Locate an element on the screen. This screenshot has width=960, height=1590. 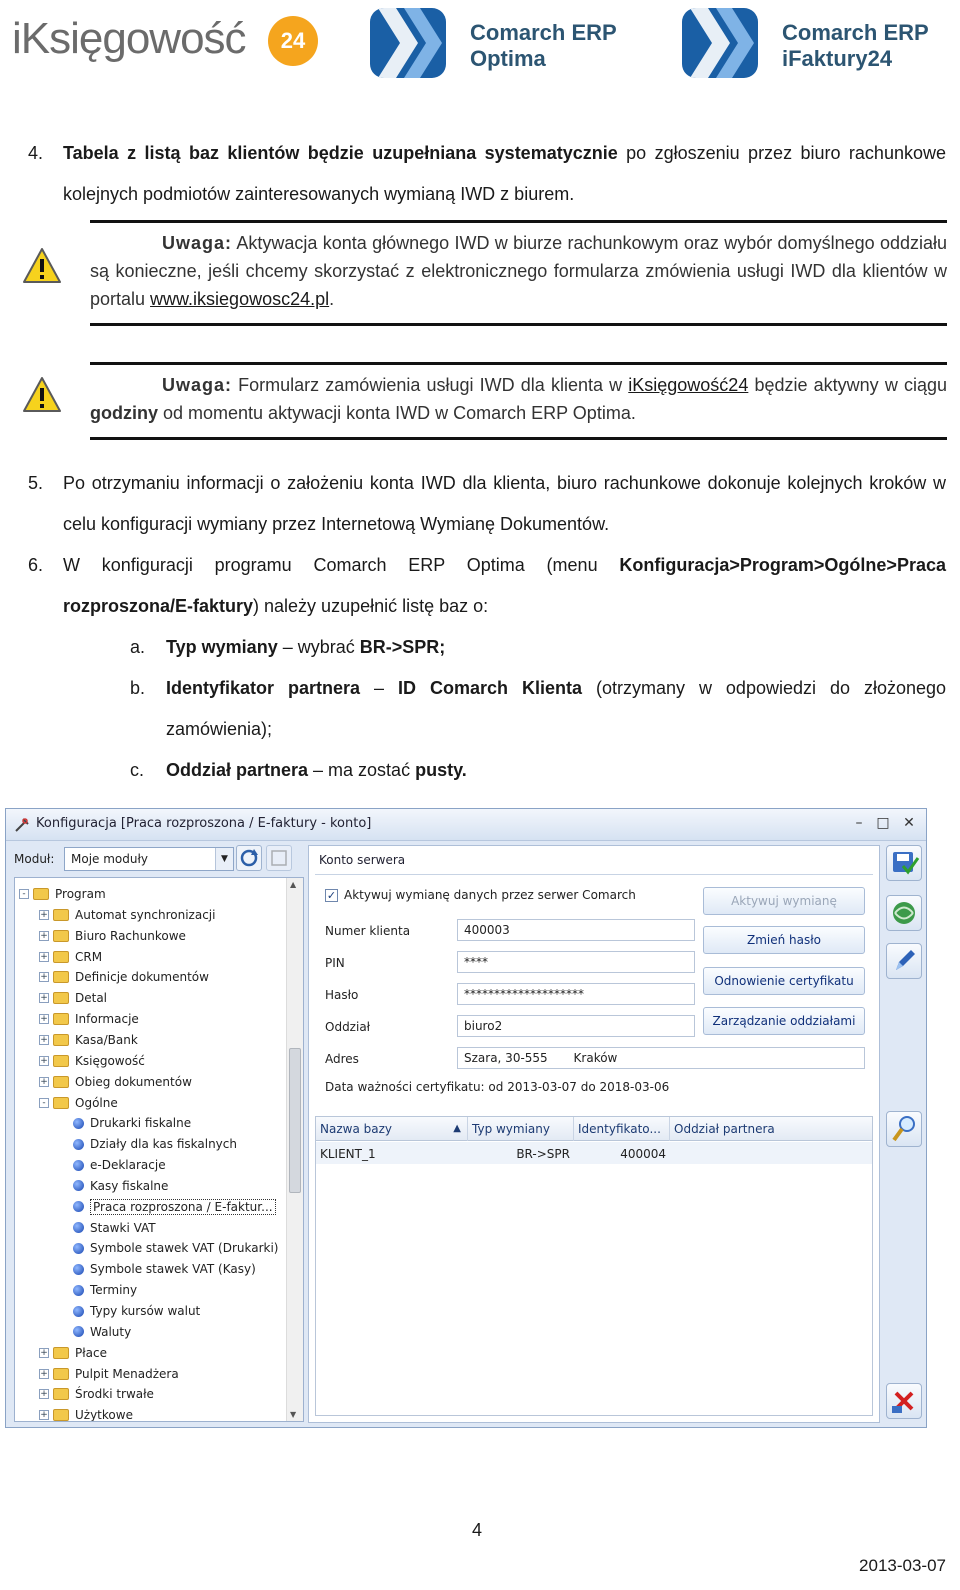
scroll-down-icon: ▼ is located at coordinates (293, 1414).